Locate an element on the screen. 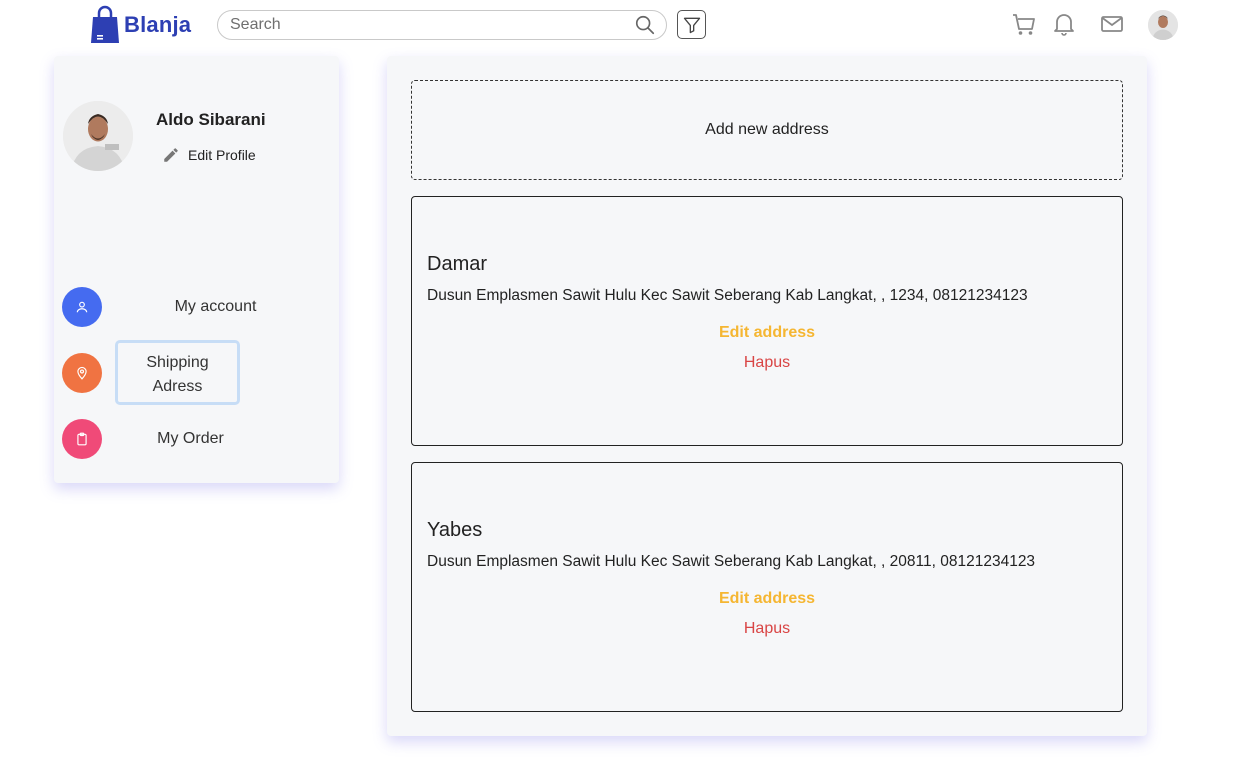  clipboard-icon is located at coordinates (82, 439).